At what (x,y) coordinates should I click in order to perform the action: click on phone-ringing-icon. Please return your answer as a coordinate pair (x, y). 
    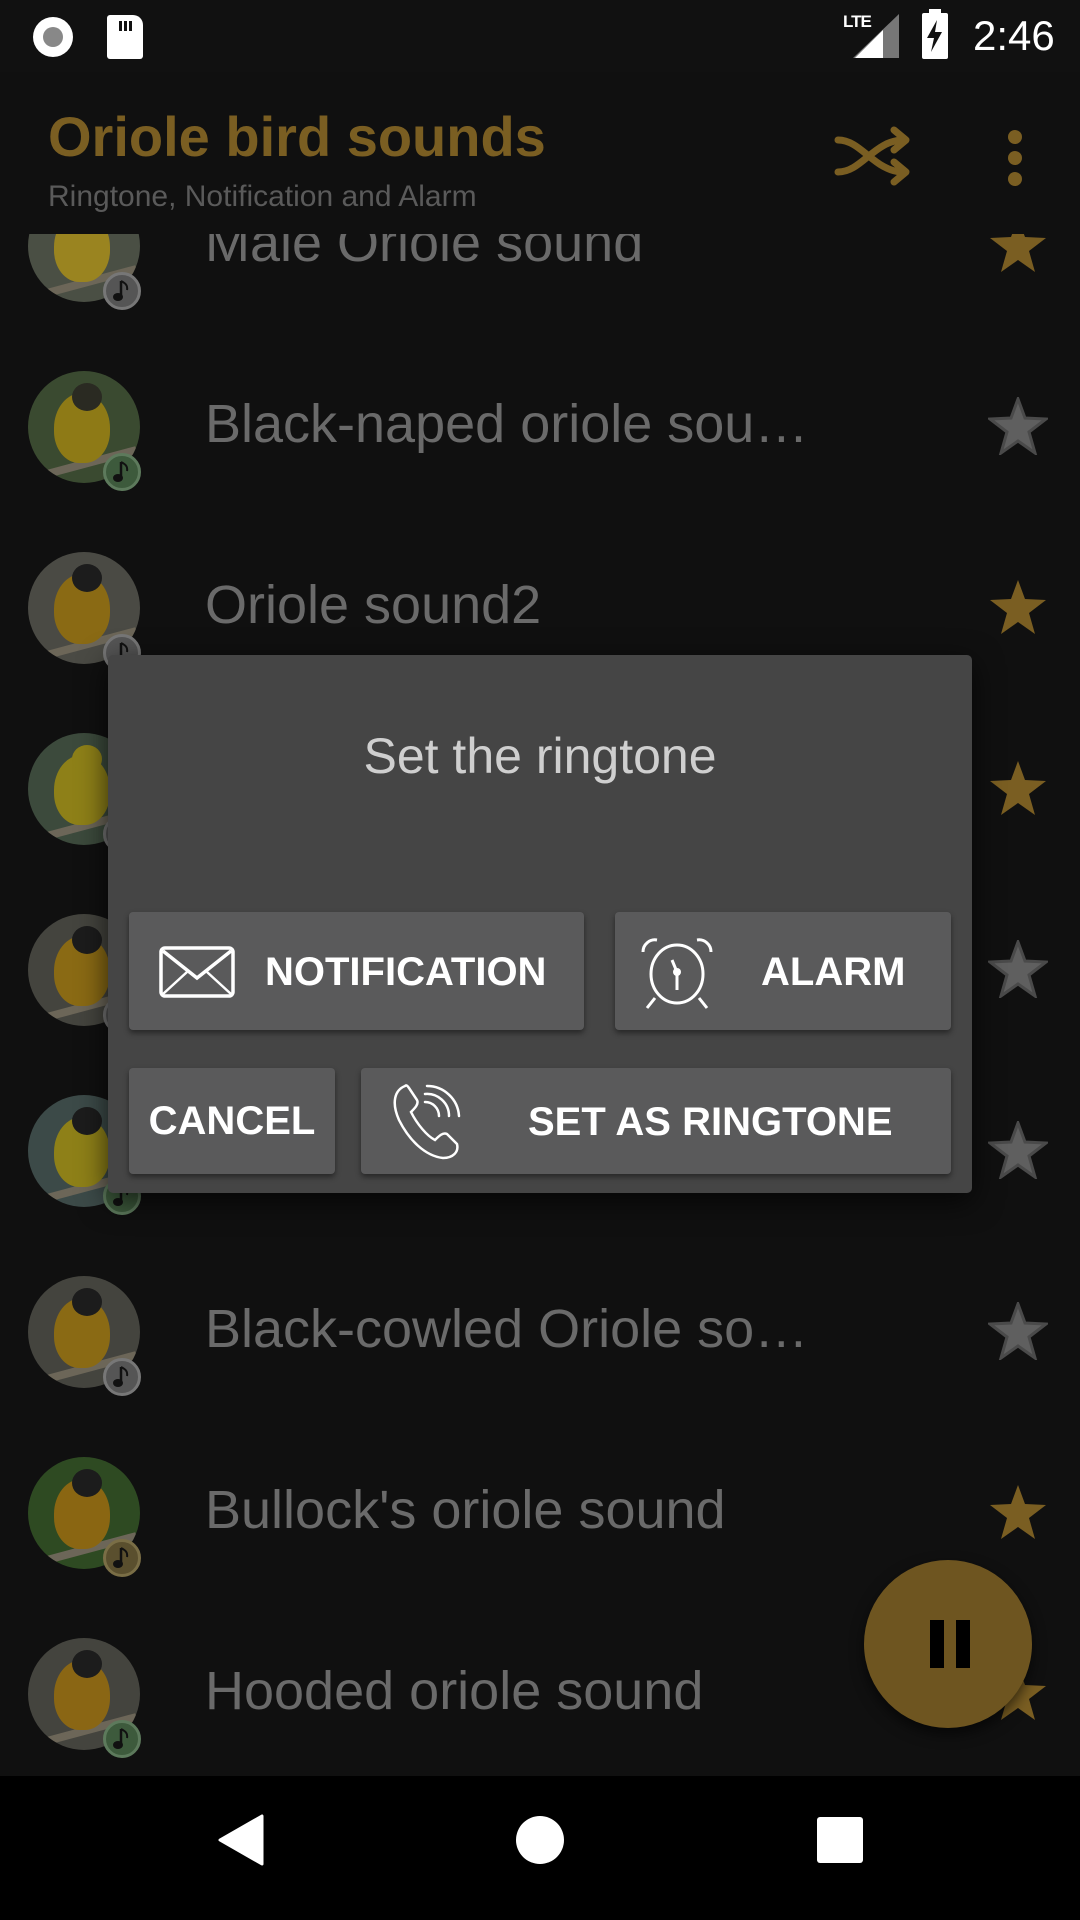
    Looking at the image, I should click on (427, 1122).